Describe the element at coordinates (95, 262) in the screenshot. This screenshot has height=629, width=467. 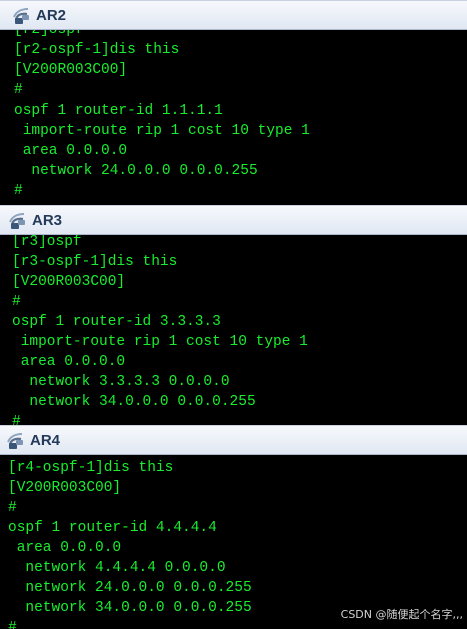
I see `terminal-line: [r3-ospf-1]dis this` at that location.